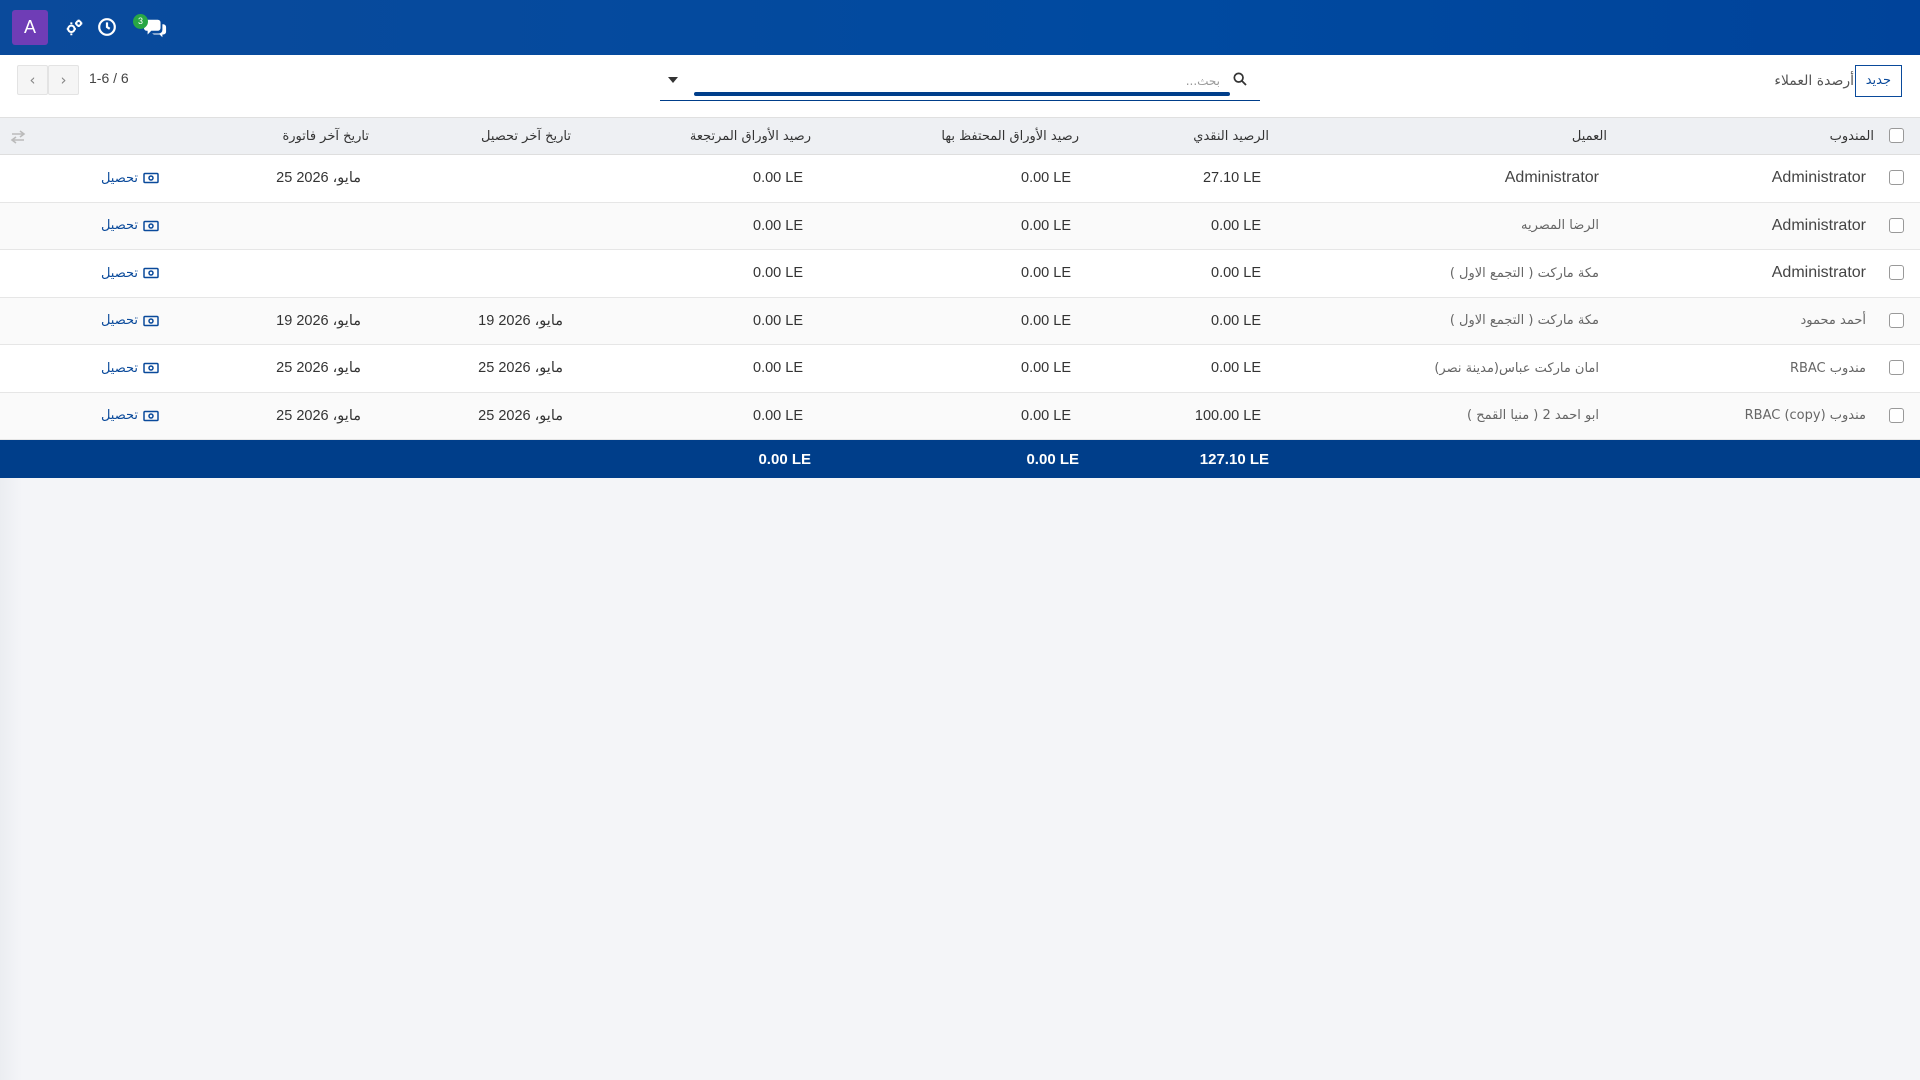  What do you see at coordinates (1231, 178) in the screenshot?
I see `cell-cash-balance: 27.10 LE` at bounding box center [1231, 178].